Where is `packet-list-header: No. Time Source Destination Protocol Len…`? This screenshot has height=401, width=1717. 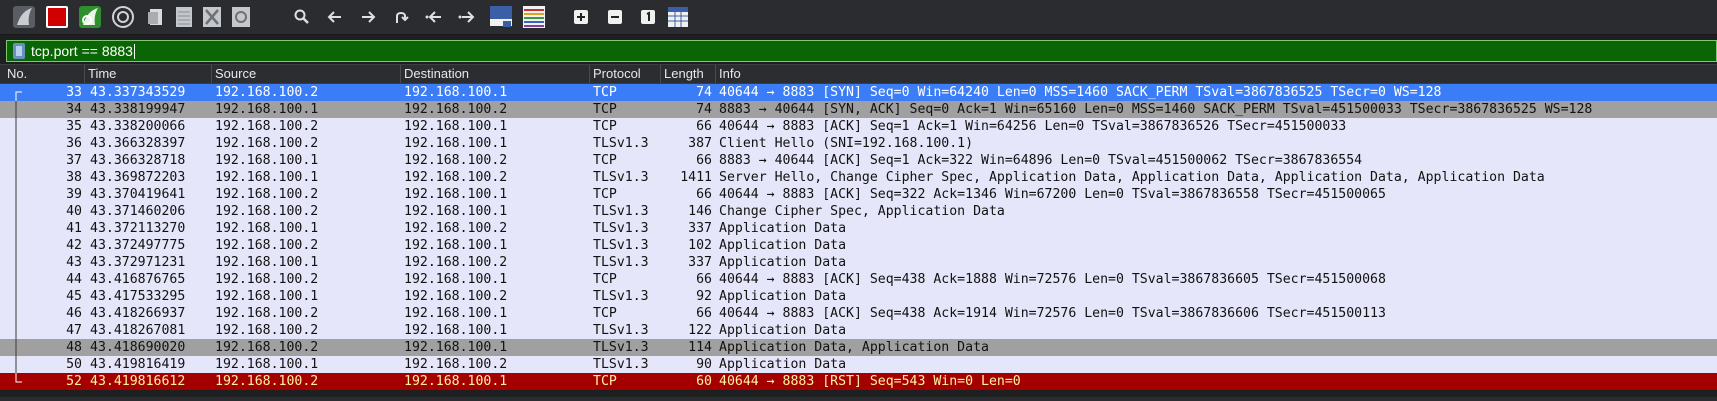
packet-list-header: No. Time Source Destination Protocol Len… is located at coordinates (858, 74).